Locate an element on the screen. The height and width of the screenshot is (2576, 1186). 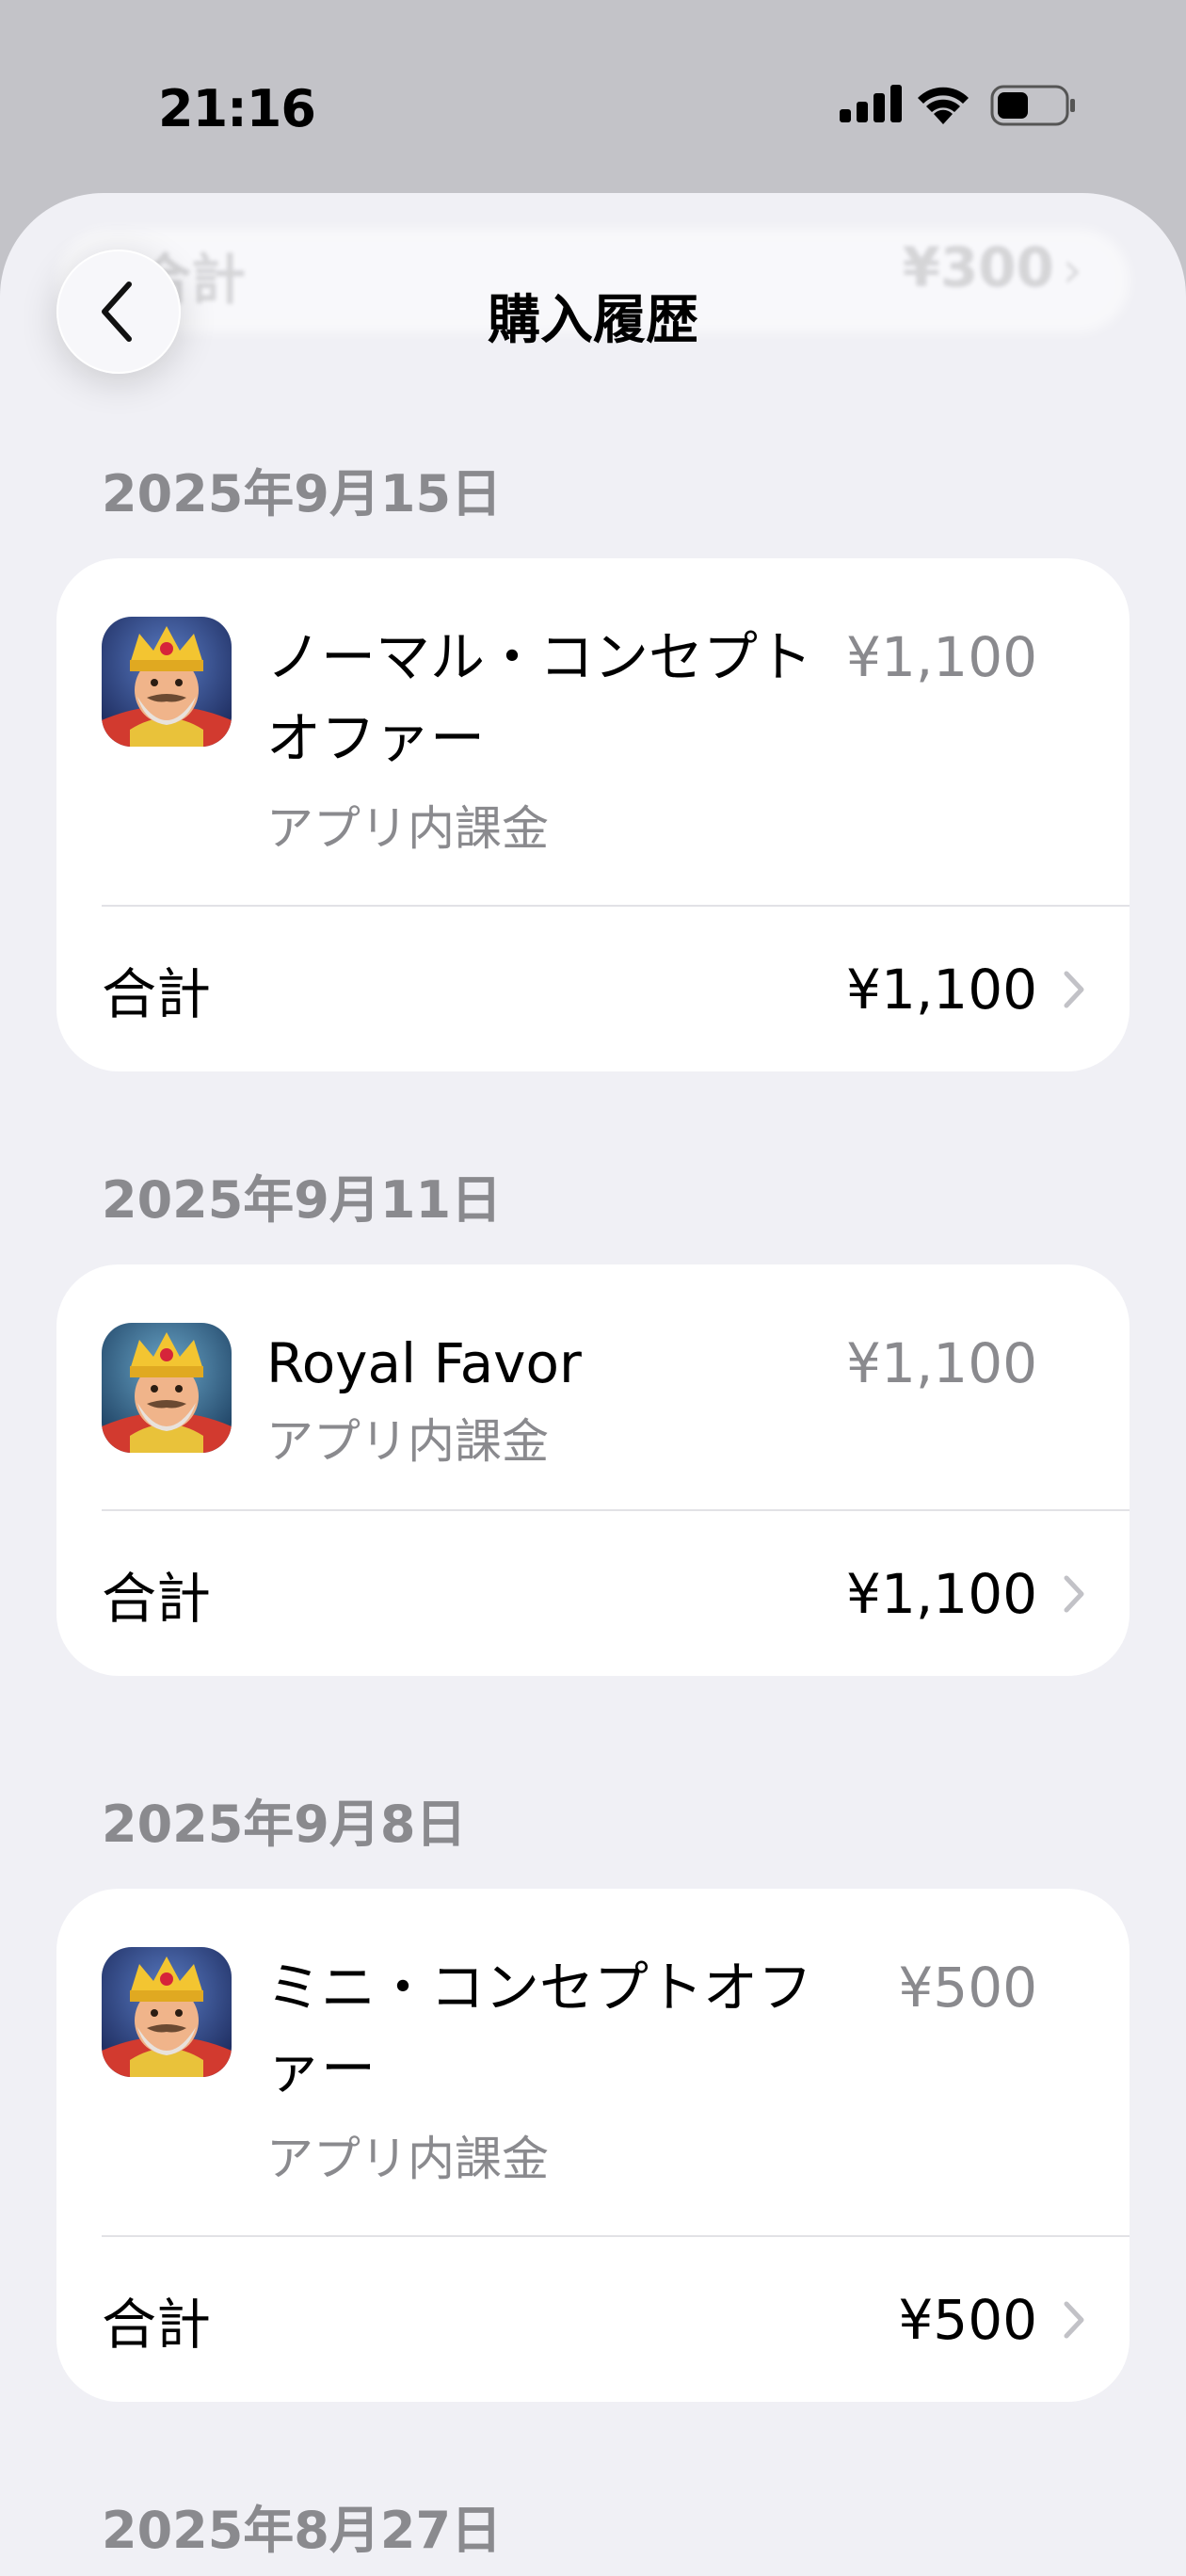
item-title: ミニ・コンセプトオフ ァー is located at coordinates (539, 2028).